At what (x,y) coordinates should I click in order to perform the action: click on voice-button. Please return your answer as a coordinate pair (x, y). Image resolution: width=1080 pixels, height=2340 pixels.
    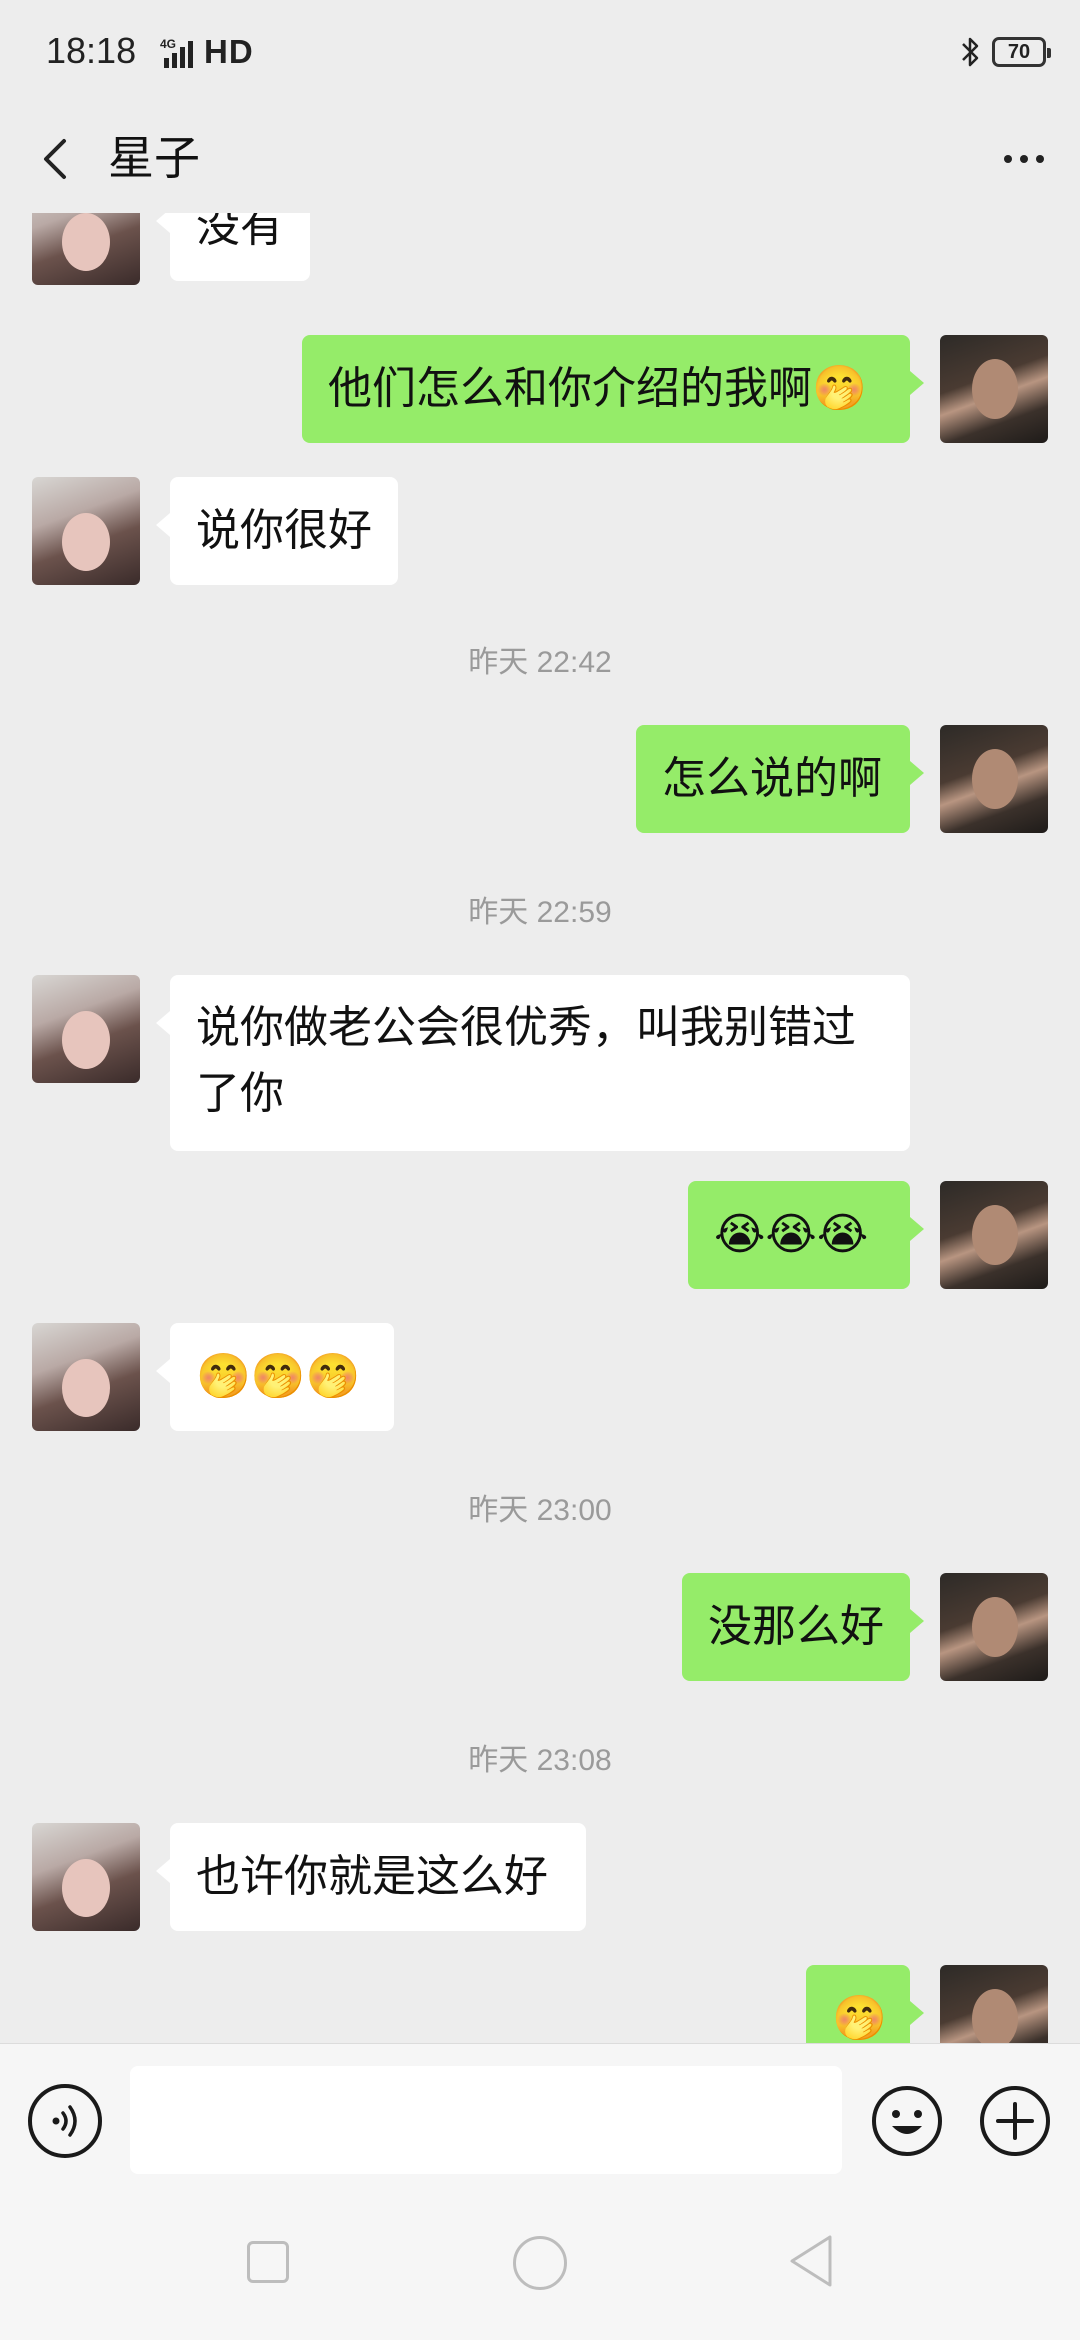
    Looking at the image, I should click on (65, 2121).